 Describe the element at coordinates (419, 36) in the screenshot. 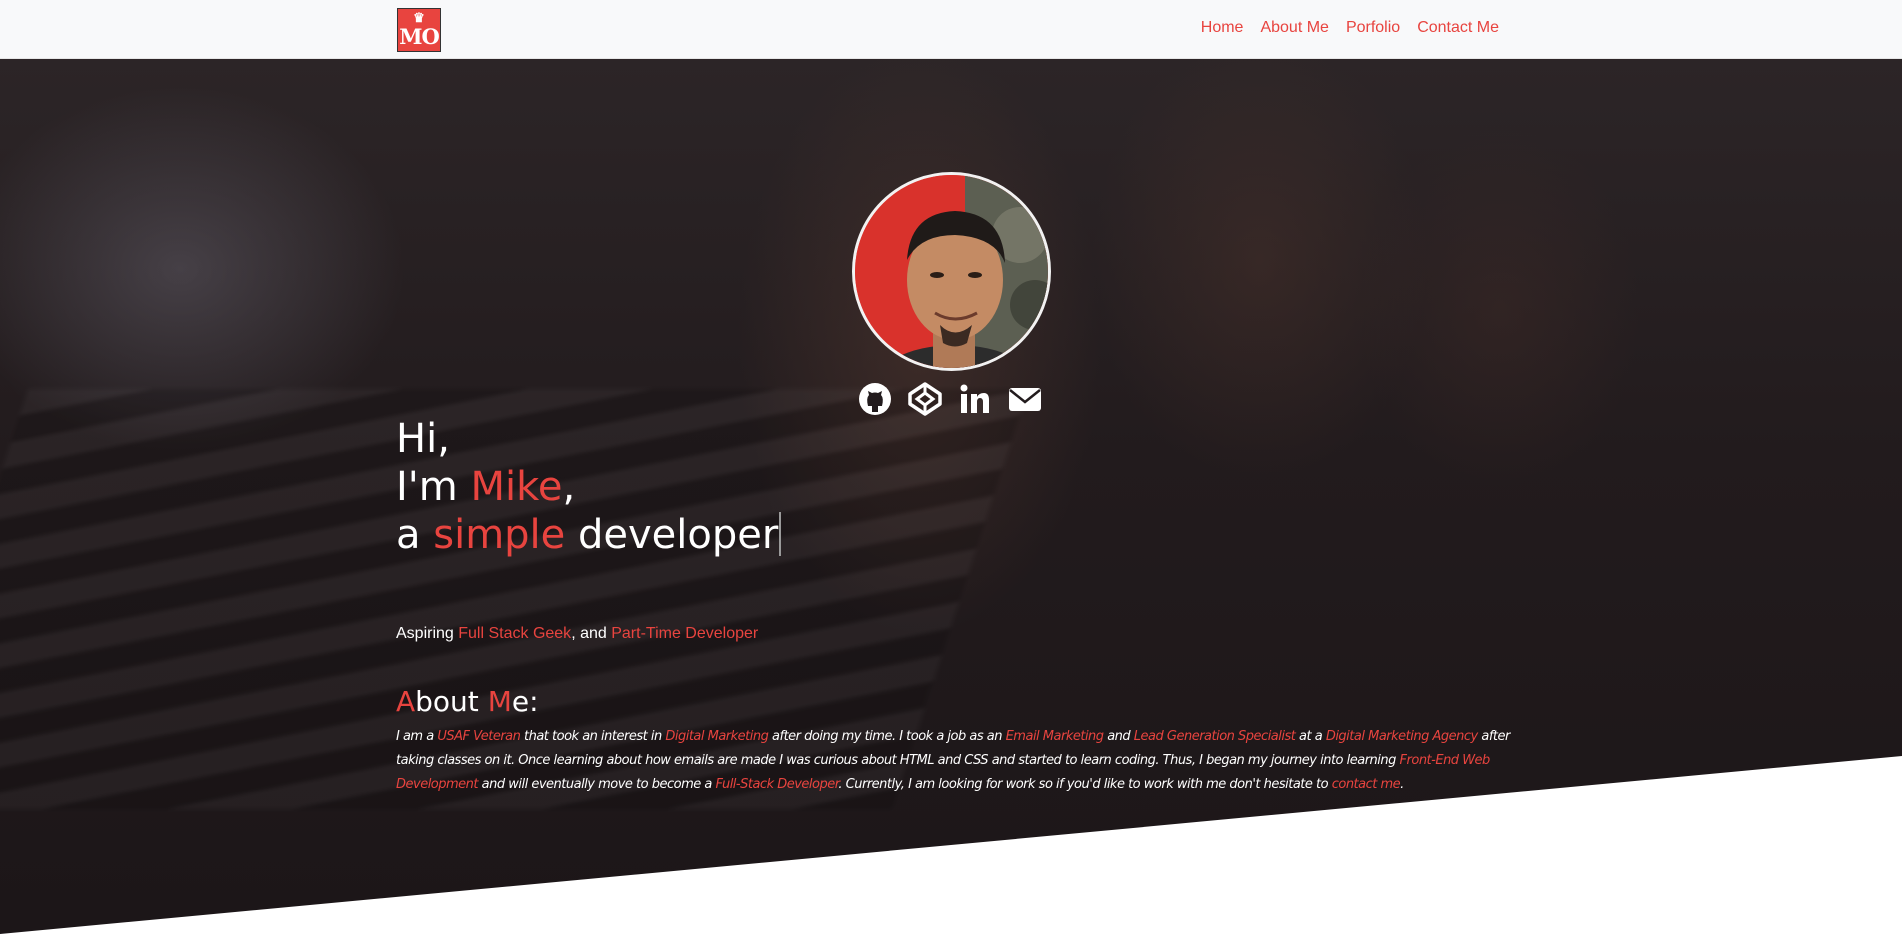

I see `brand-monogram: MO` at that location.